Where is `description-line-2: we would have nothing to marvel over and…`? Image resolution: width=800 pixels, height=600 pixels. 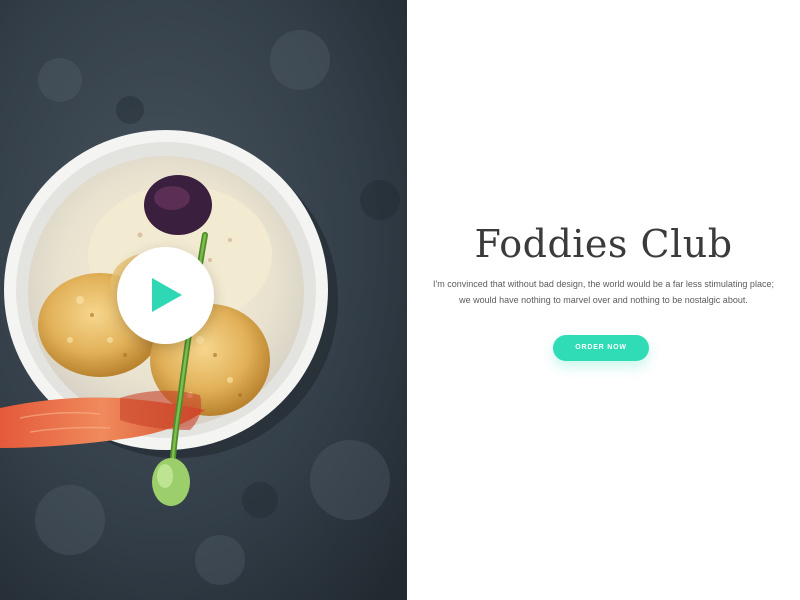 description-line-2: we would have nothing to marvel over and… is located at coordinates (603, 300).